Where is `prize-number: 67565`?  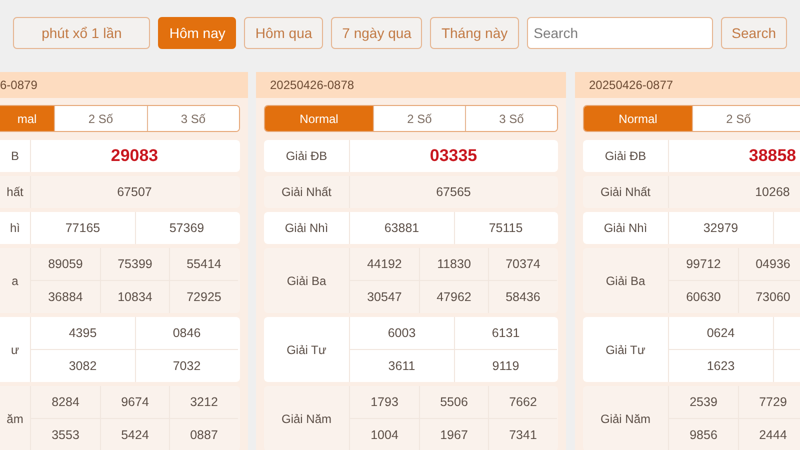 prize-number: 67565 is located at coordinates (453, 192).